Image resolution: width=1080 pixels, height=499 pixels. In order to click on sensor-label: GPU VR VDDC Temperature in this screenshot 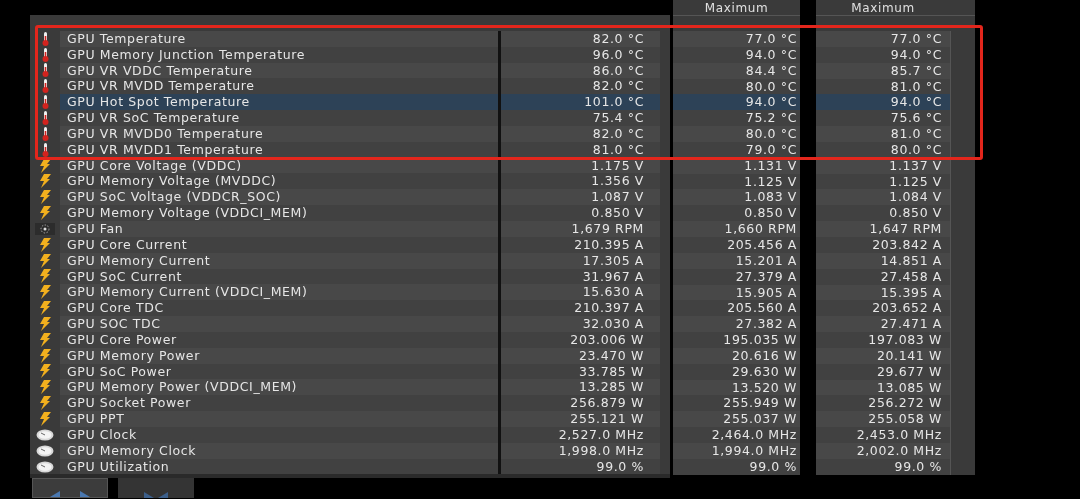, I will do `click(160, 70)`.